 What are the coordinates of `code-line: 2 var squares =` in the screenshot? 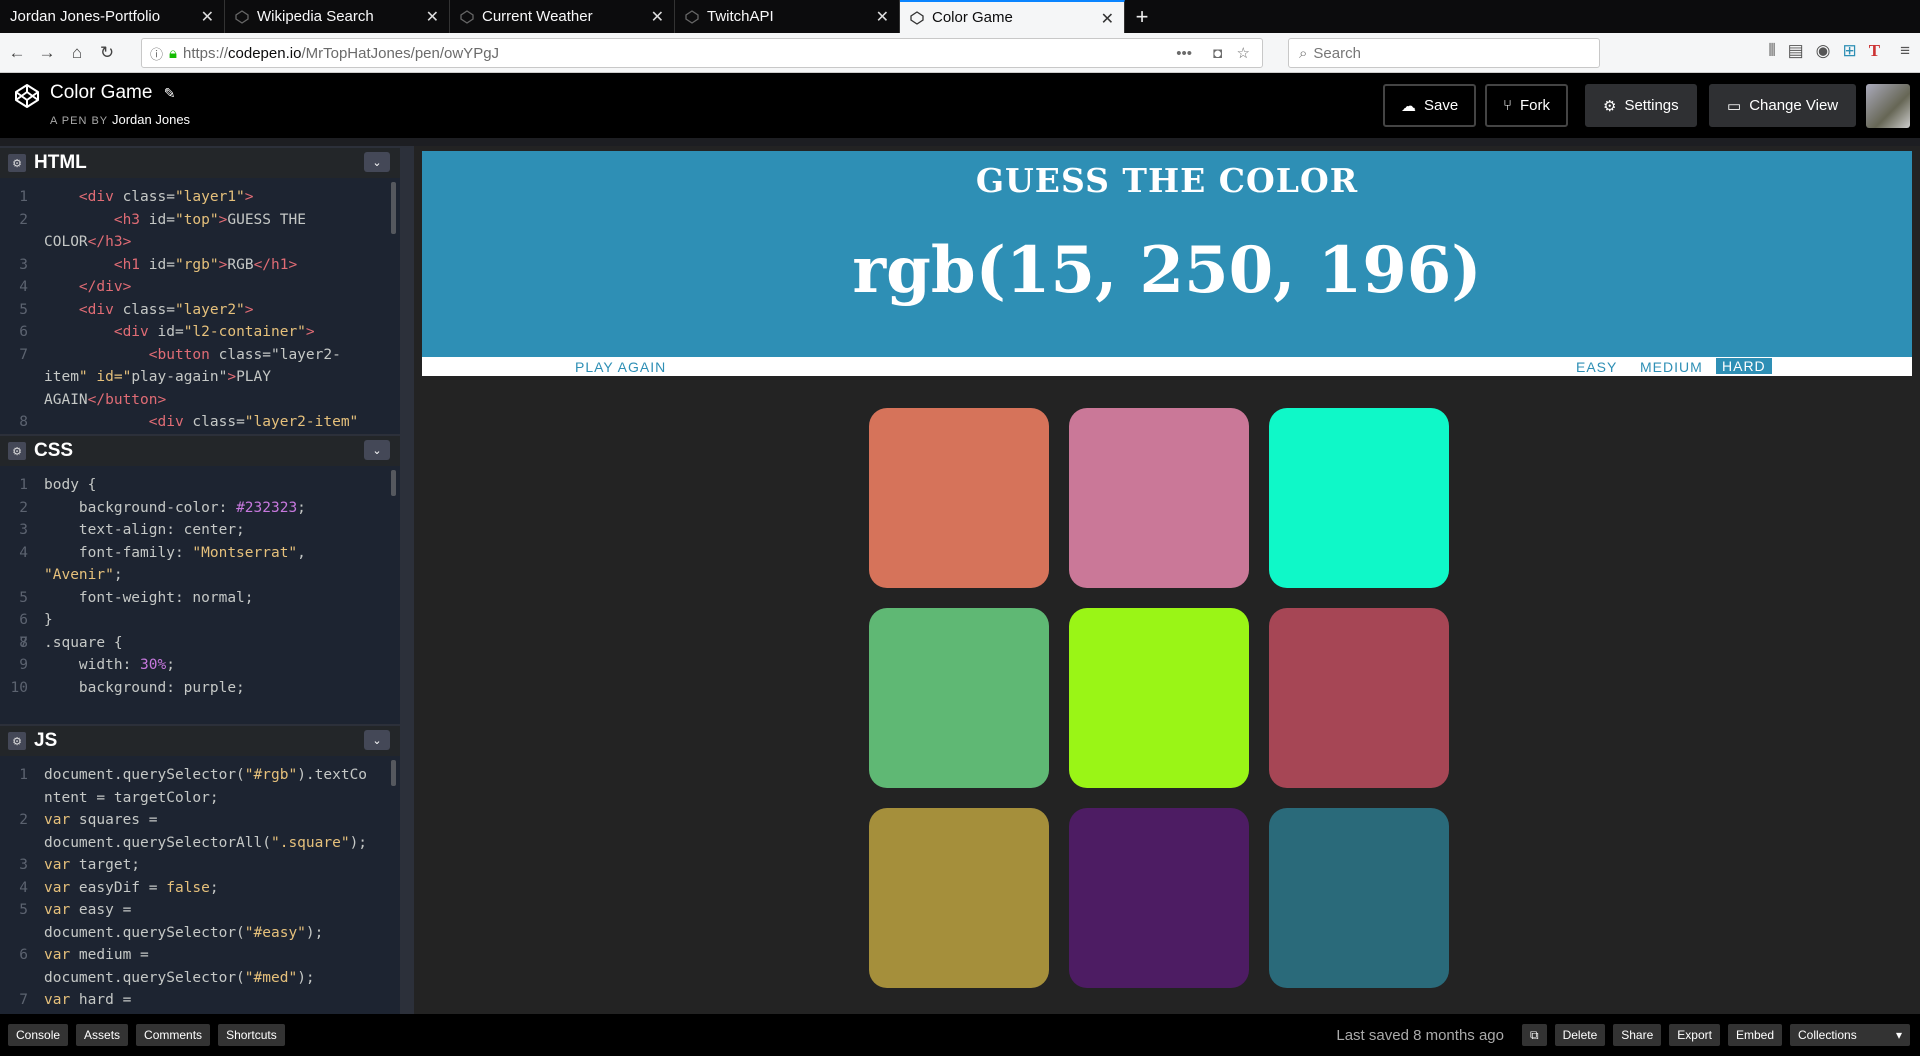 It's located at (200, 820).